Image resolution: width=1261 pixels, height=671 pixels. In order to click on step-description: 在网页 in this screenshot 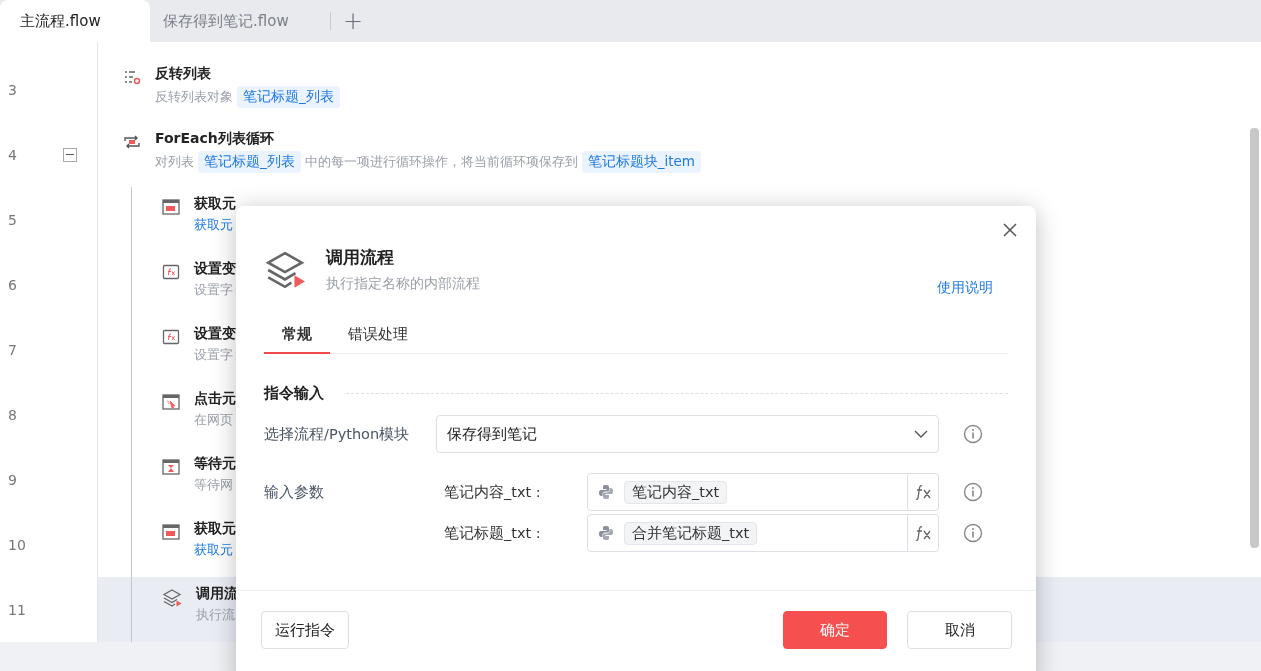, I will do `click(213, 420)`.